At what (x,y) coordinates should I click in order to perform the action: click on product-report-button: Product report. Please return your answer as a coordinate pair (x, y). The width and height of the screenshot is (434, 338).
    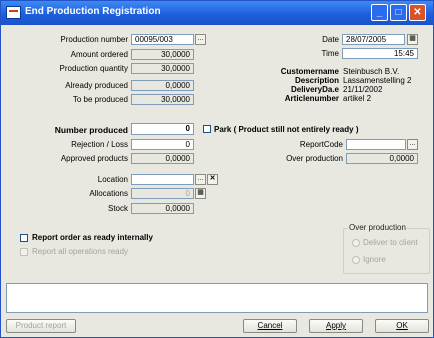
    Looking at the image, I should click on (41, 326).